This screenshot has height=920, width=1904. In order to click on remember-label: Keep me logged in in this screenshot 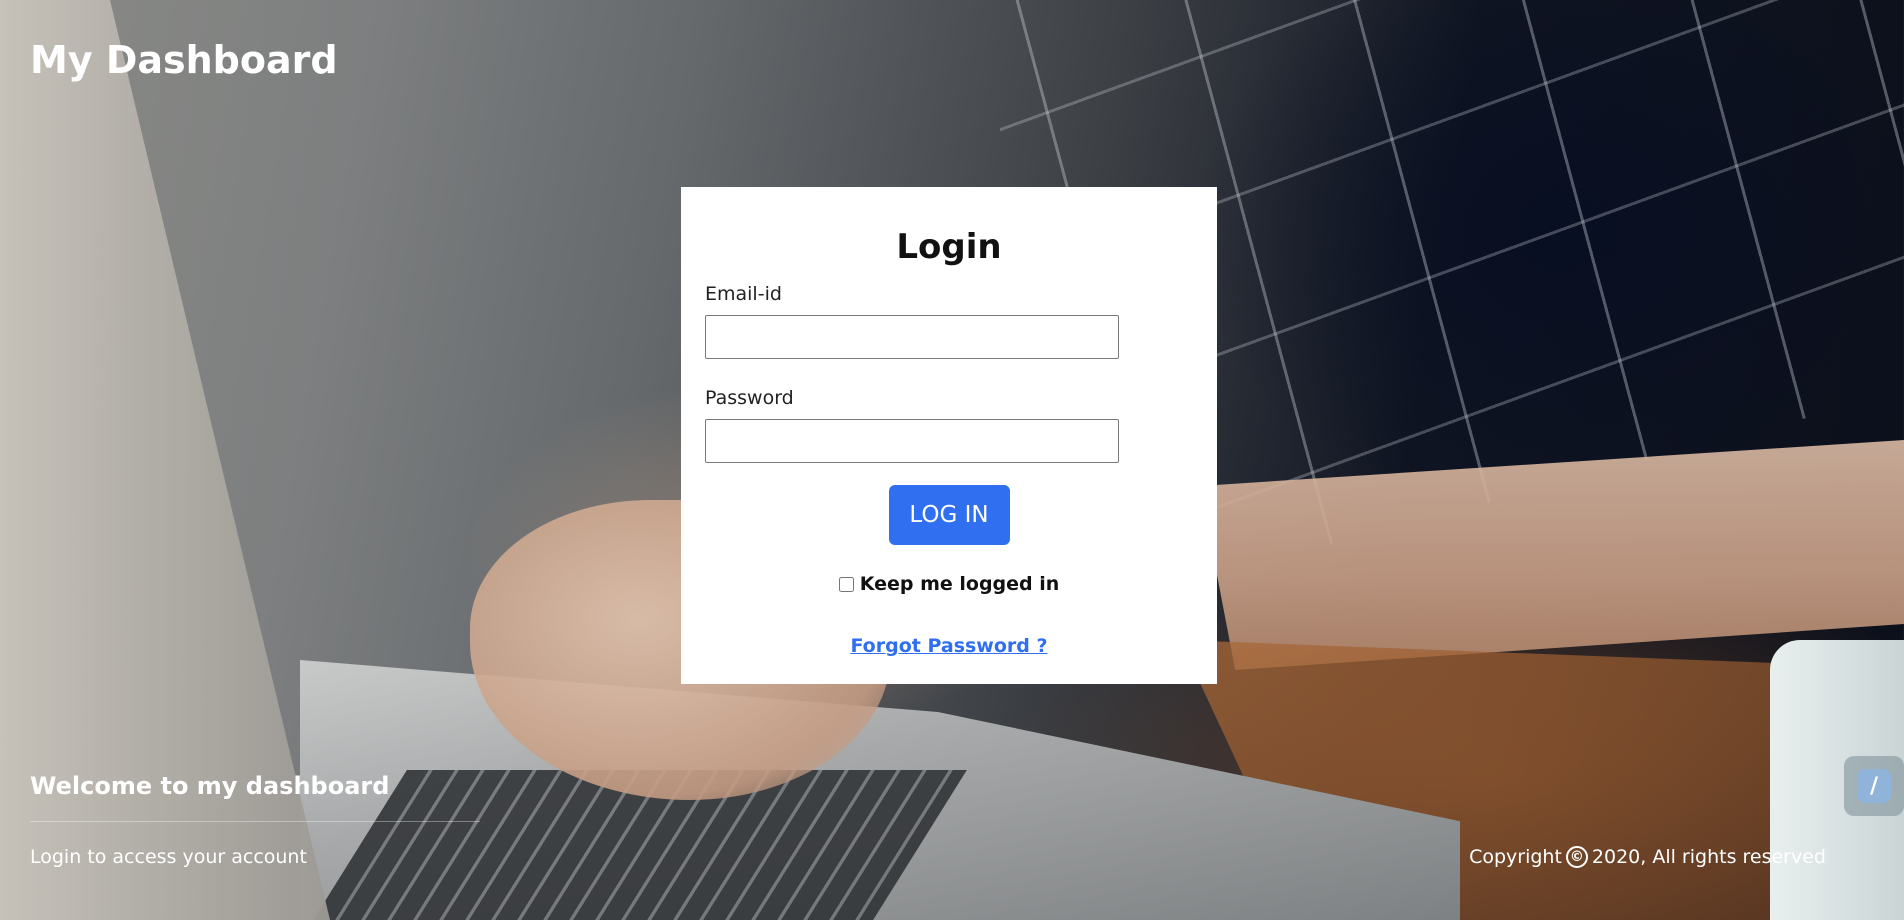, I will do `click(960, 584)`.